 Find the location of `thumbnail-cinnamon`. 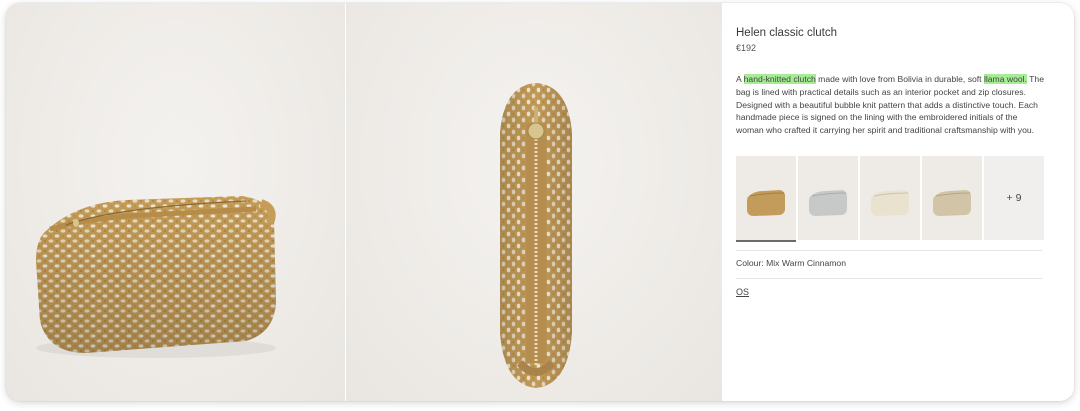

thumbnail-cinnamon is located at coordinates (766, 199).